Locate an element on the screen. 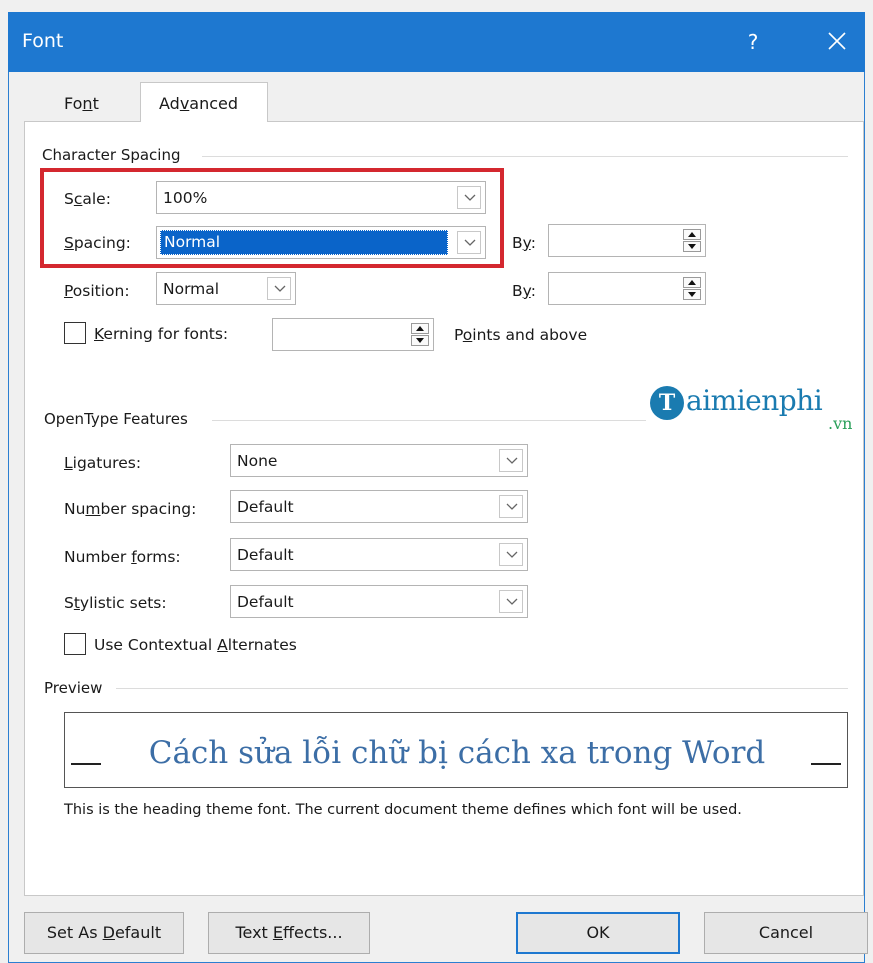  preview-sample-text: Cách sửa lỗi chữ bị cách xa trong Word is located at coordinates (457, 753).